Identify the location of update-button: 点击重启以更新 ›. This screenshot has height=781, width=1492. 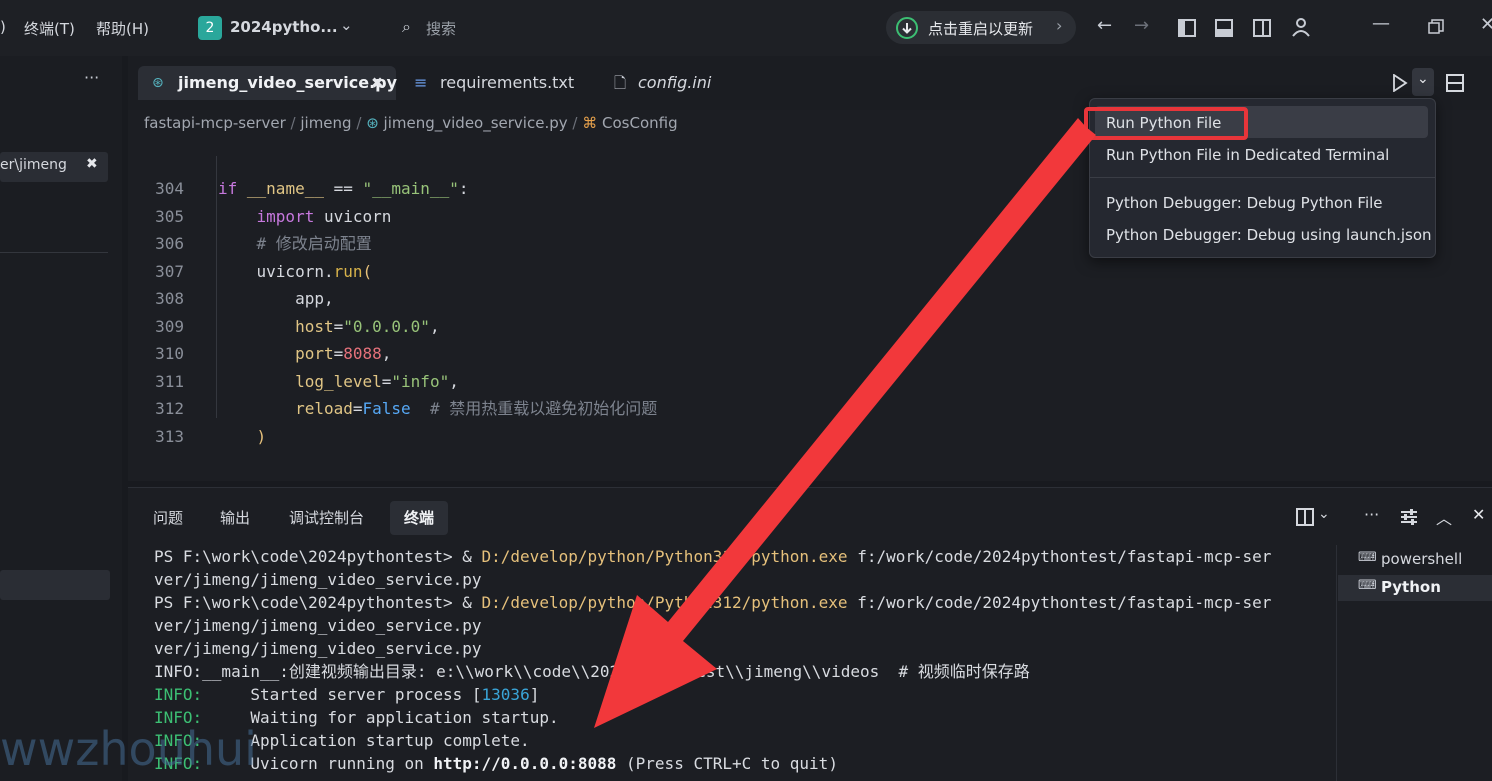
(981, 27).